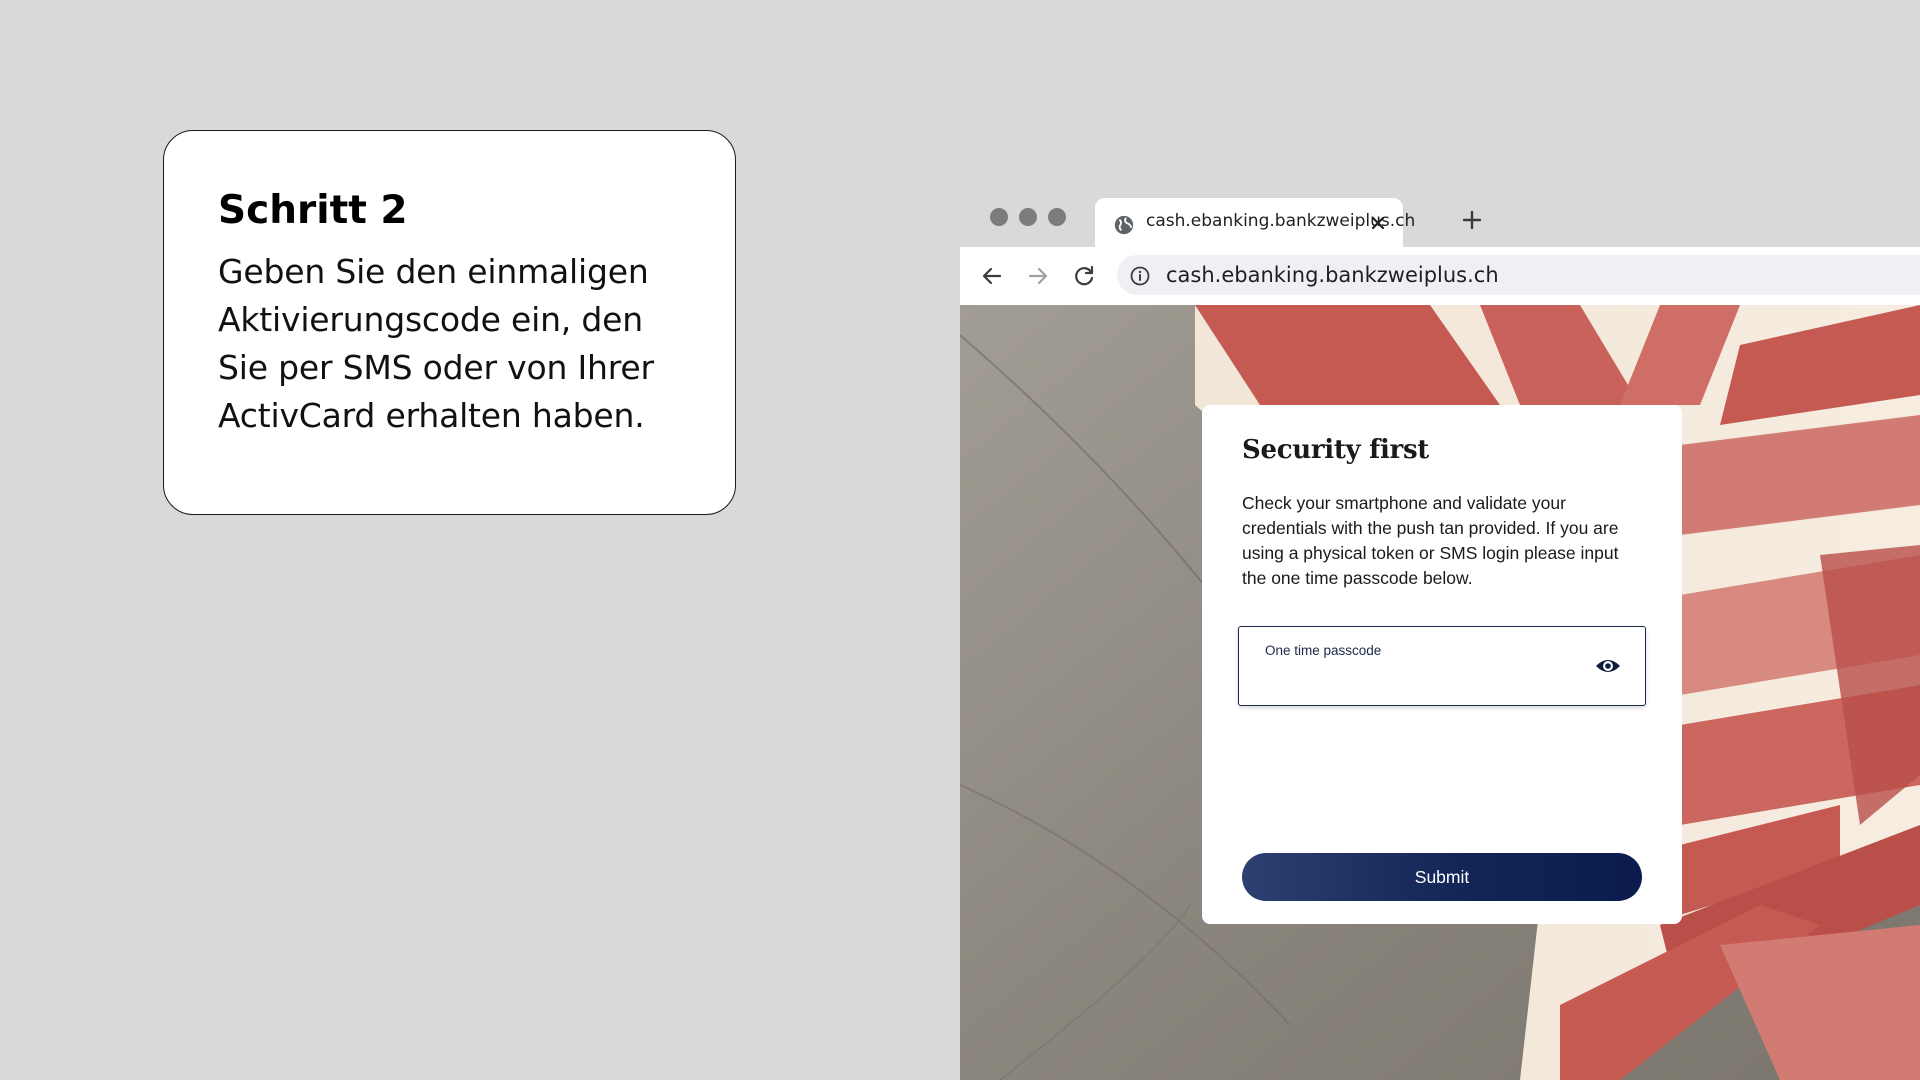 This screenshot has width=1920, height=1080. I want to click on maximize-window-dot, so click(1057, 217).